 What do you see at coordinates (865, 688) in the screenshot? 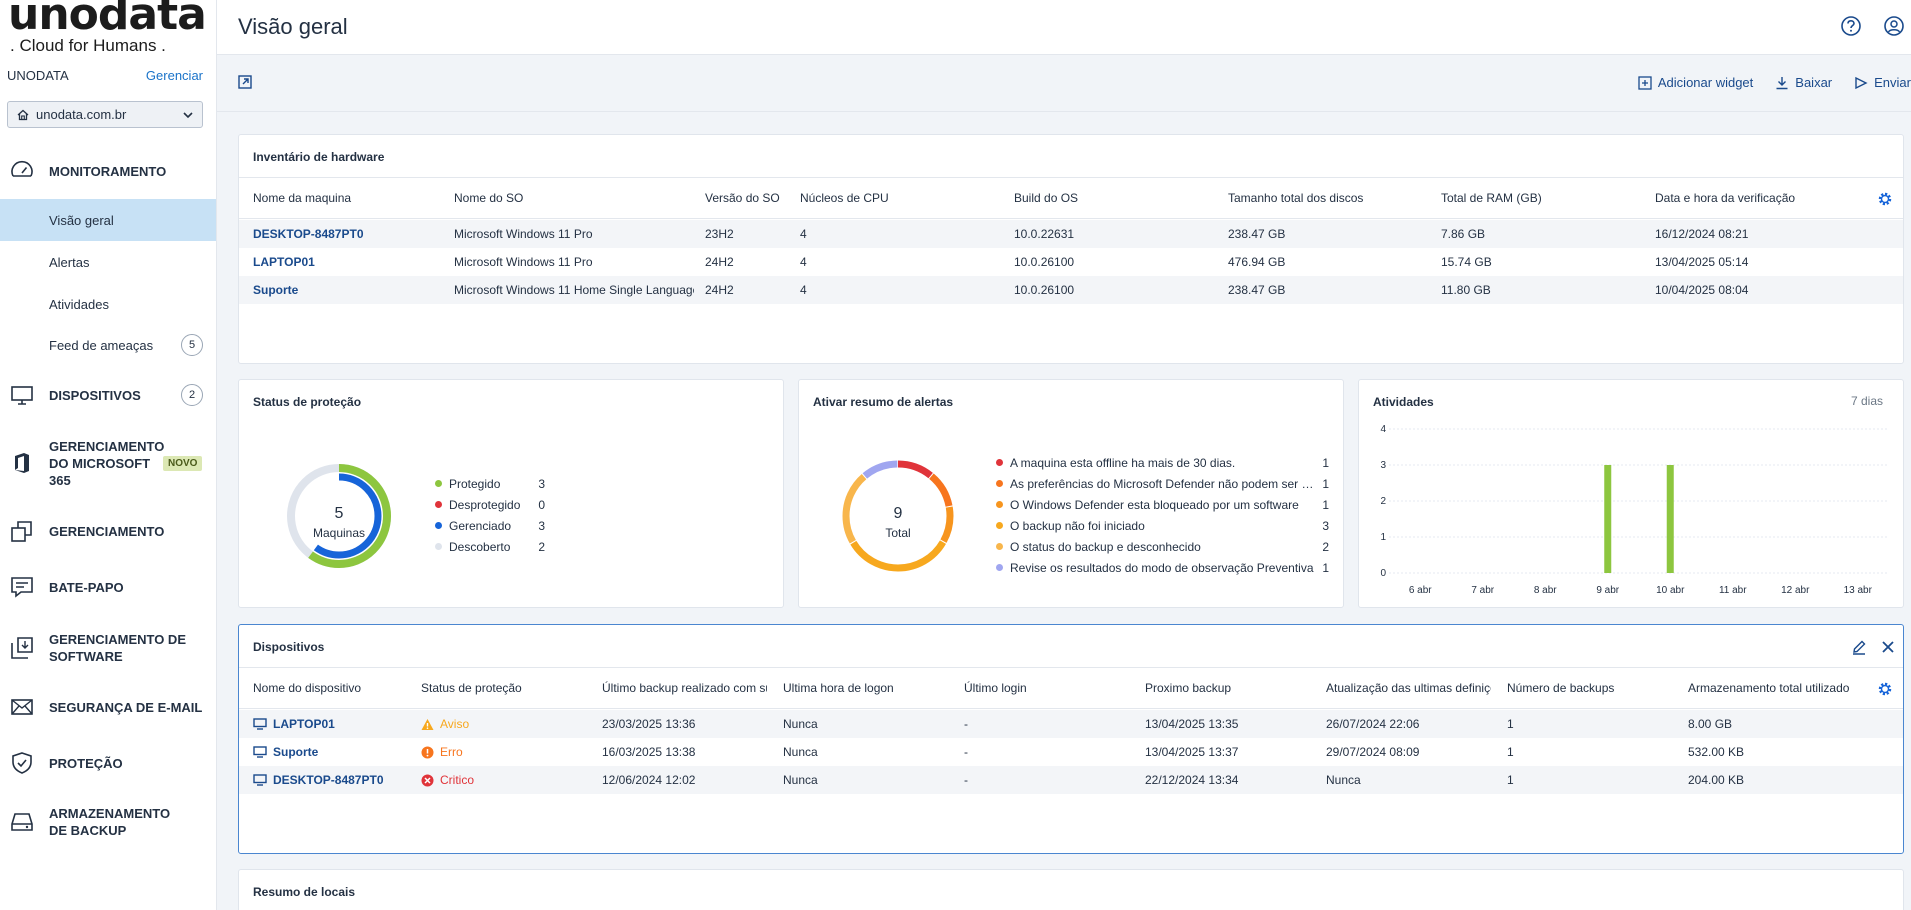
I see `column-header: Ultima hora de logon` at bounding box center [865, 688].